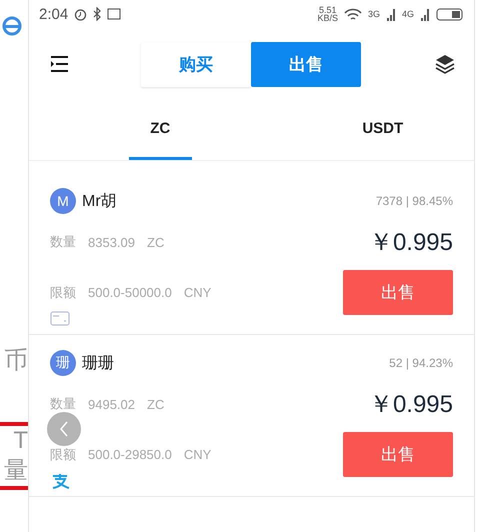 The image size is (483, 532). Describe the element at coordinates (81, 14) in the screenshot. I see `alarm-icon` at that location.